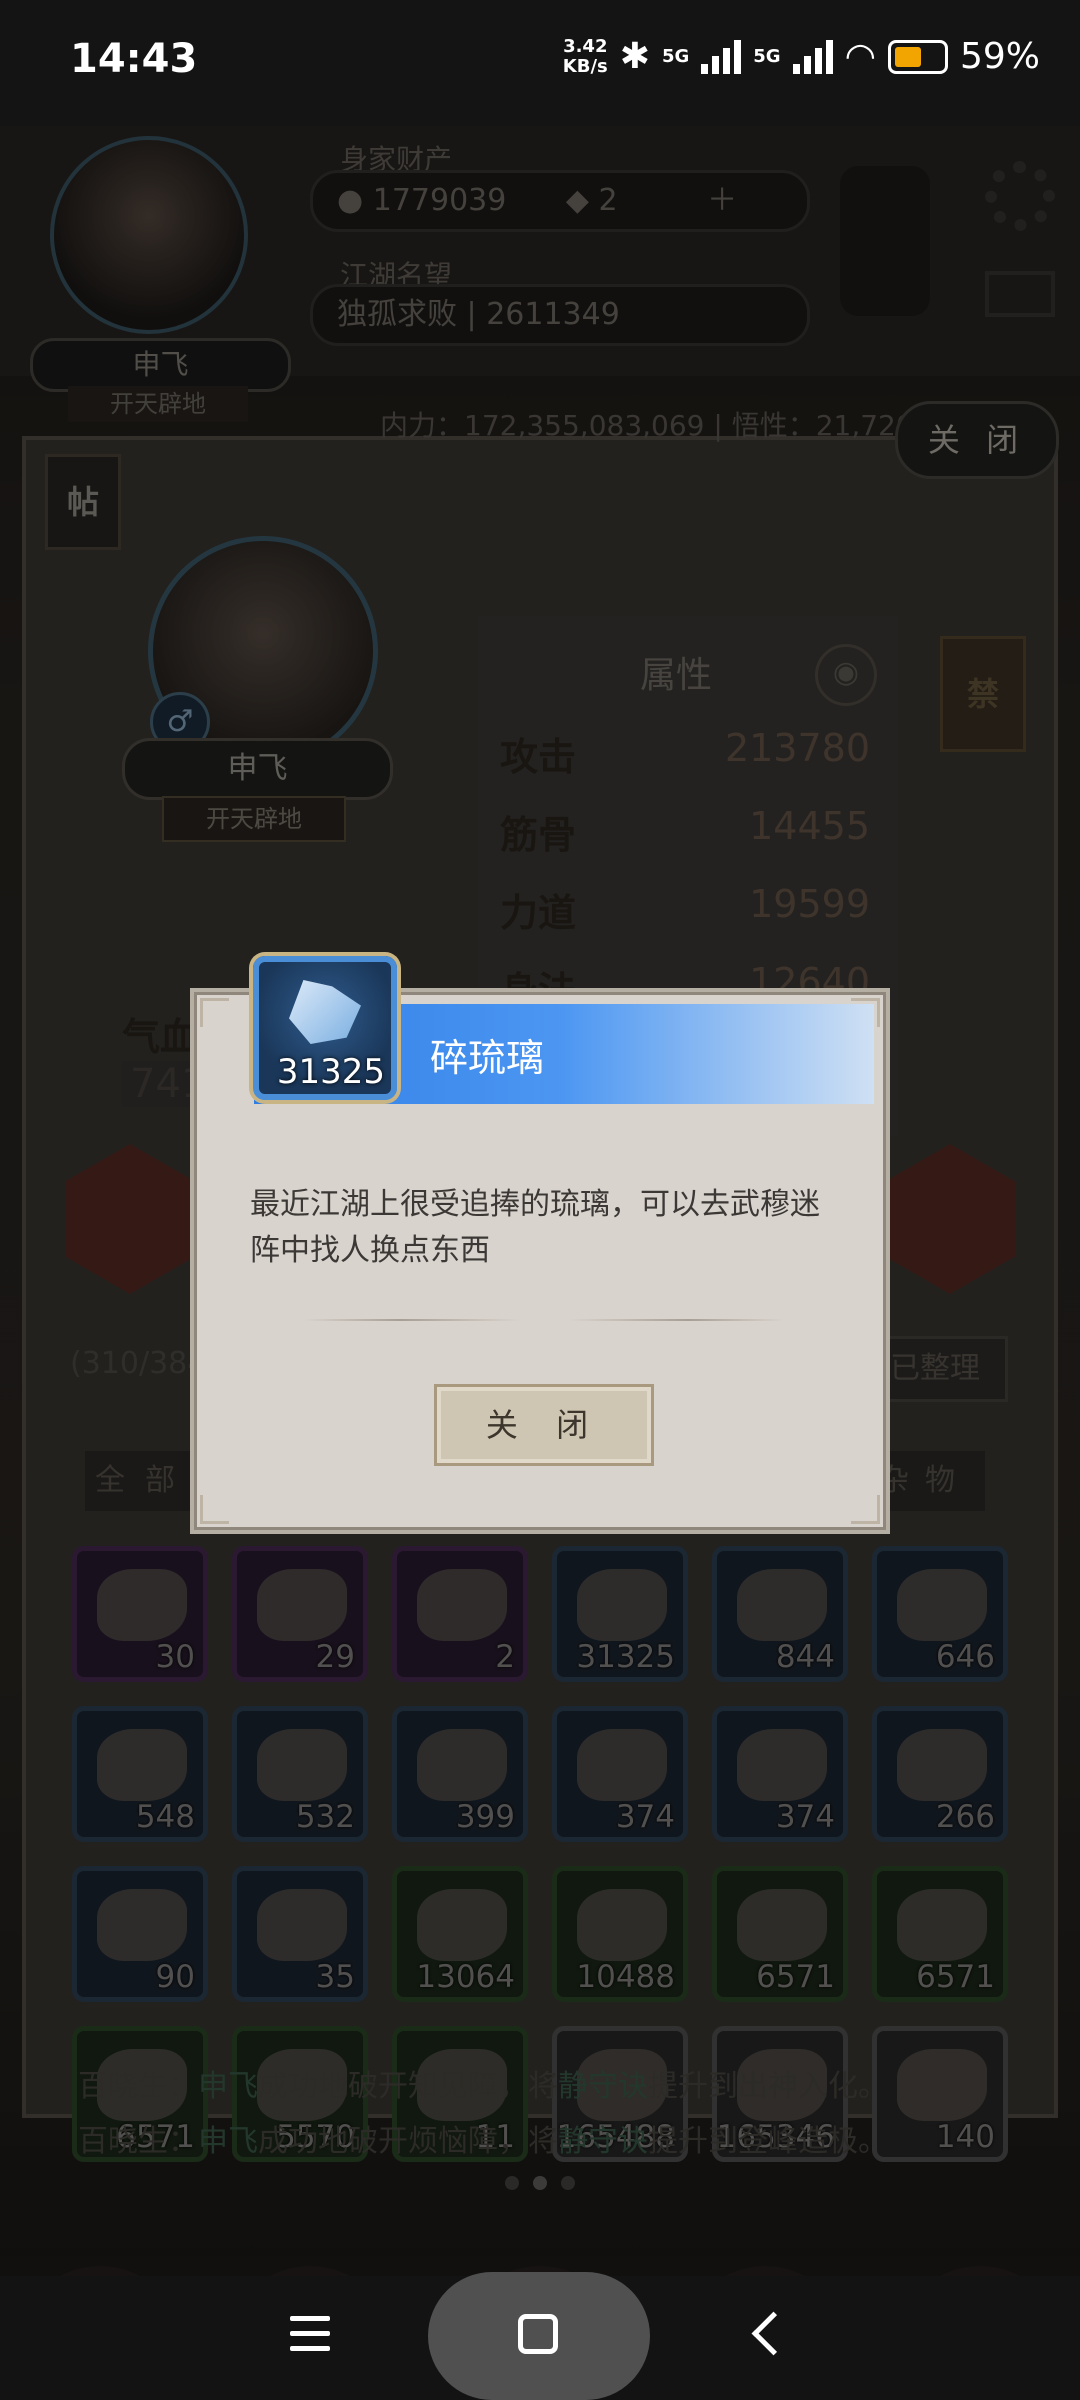 The height and width of the screenshot is (2400, 1080). I want to click on item-name: 碎琉璃, so click(487, 1058).